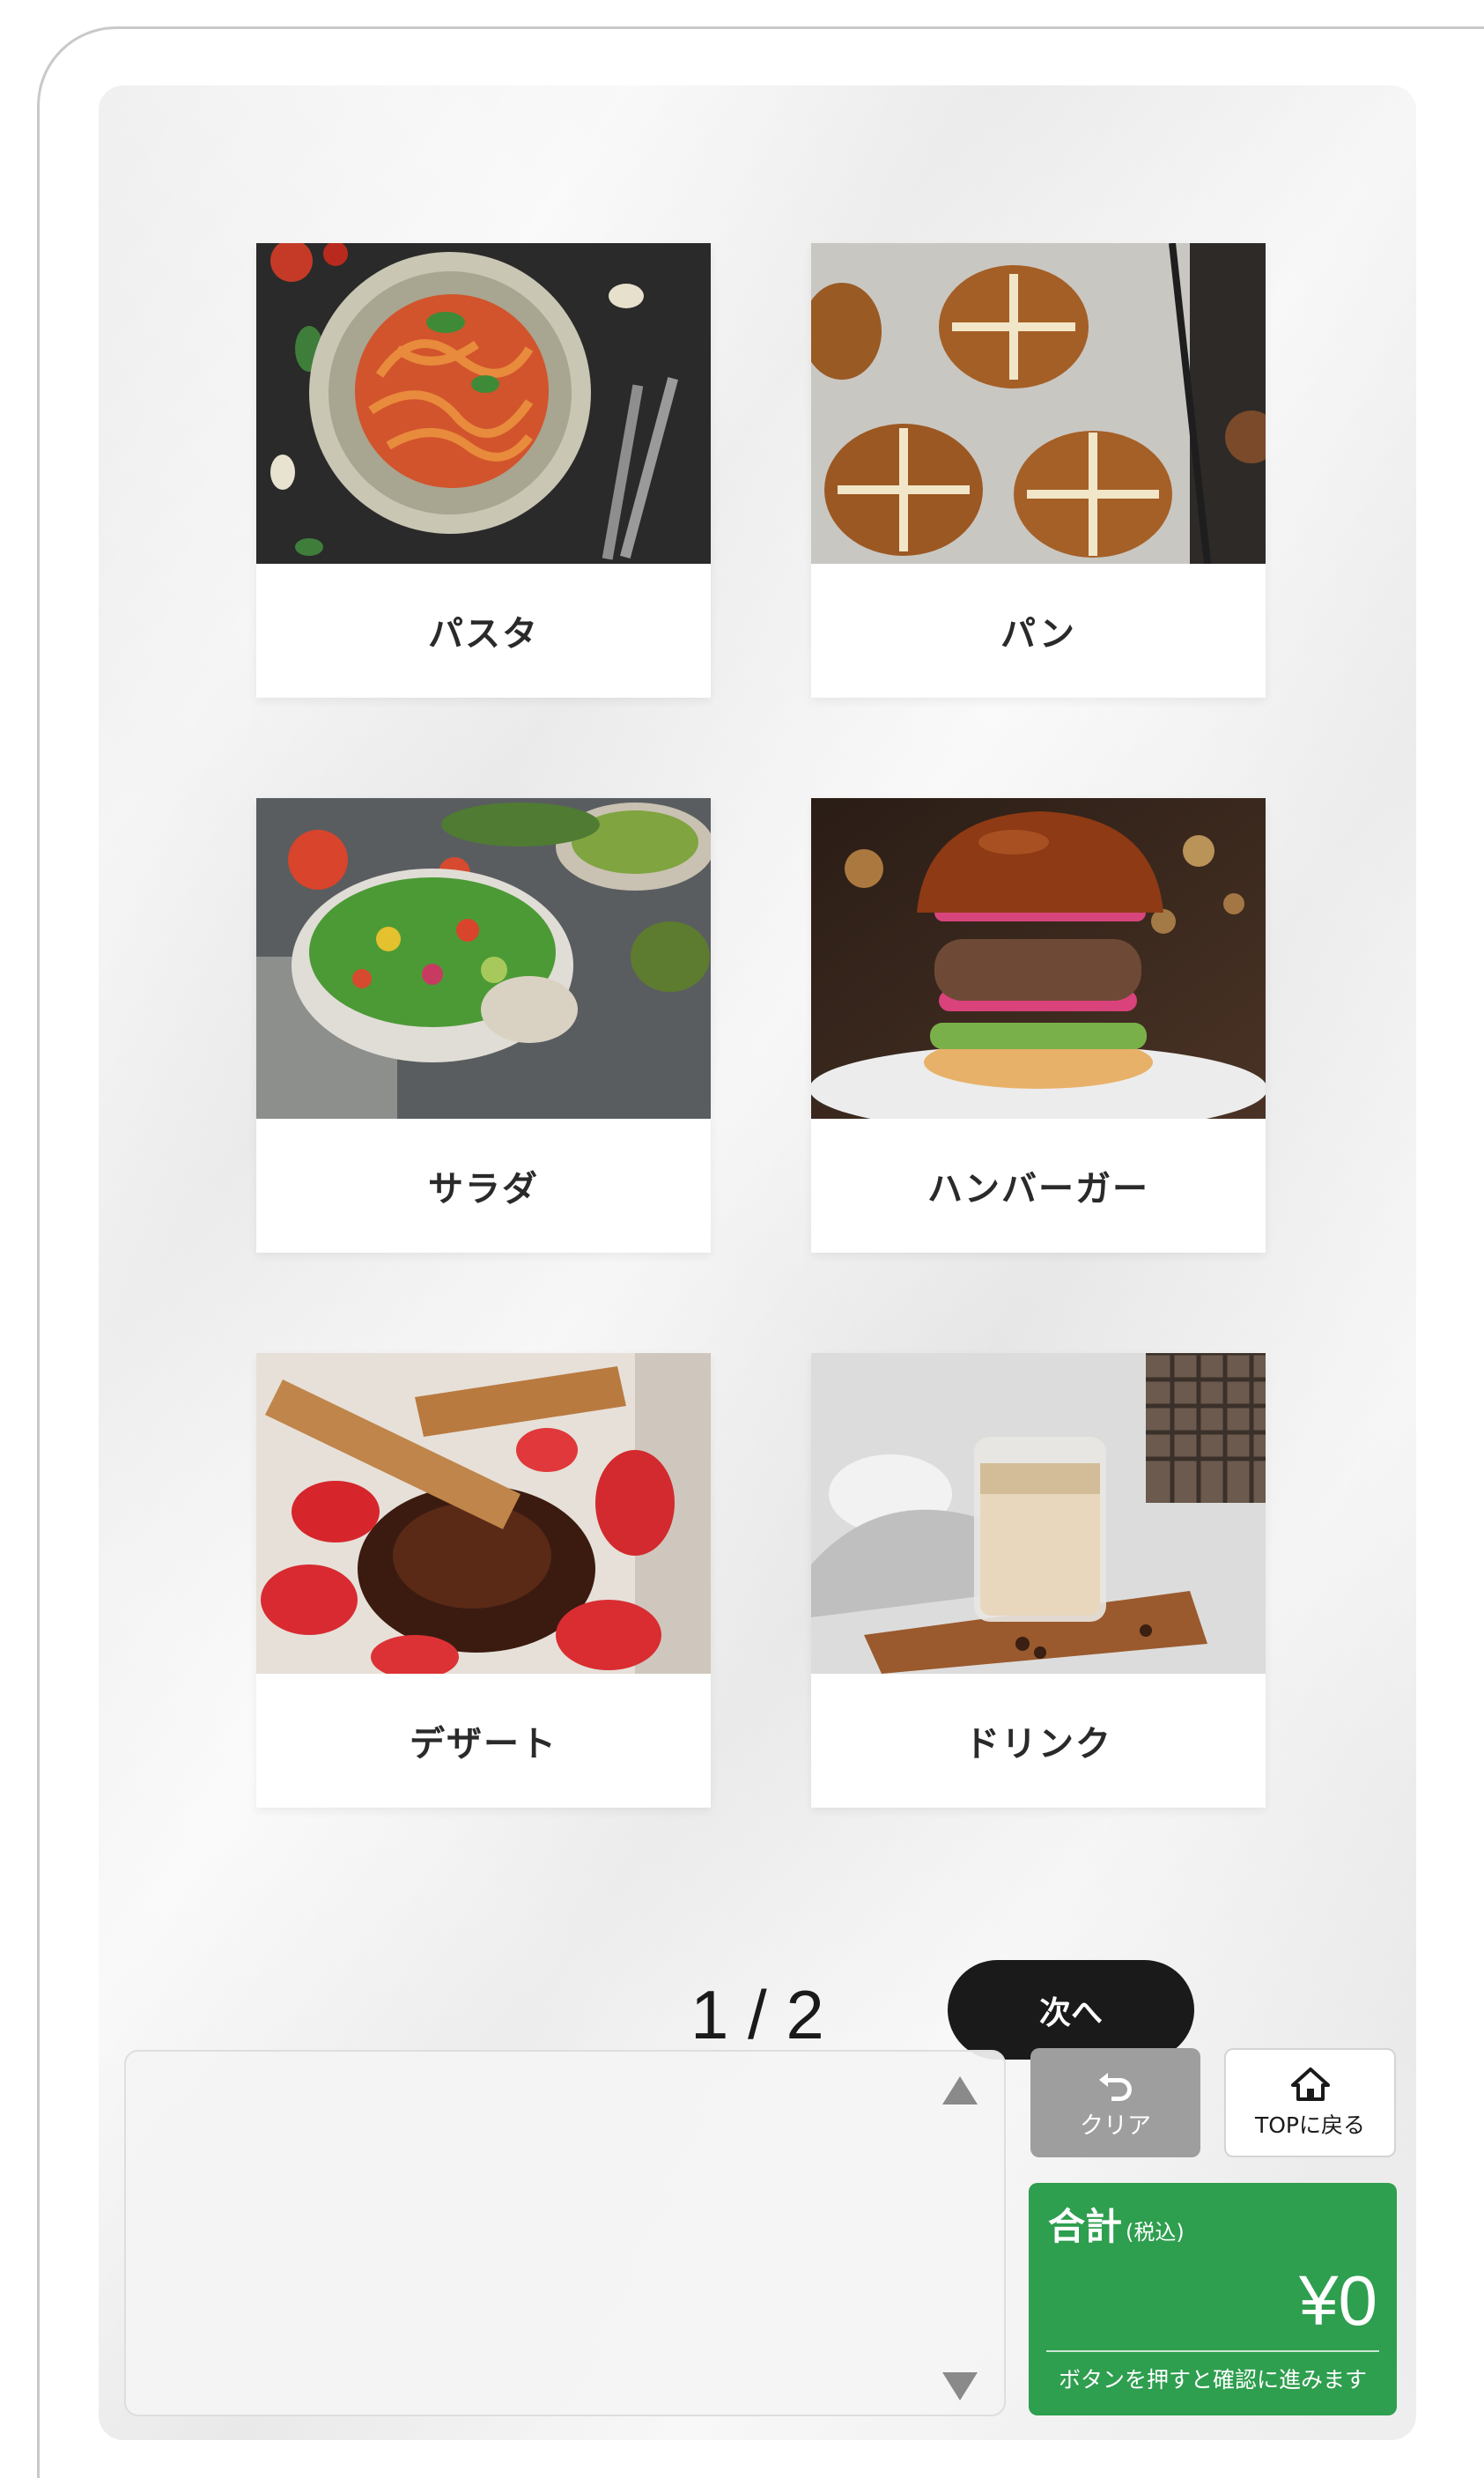  I want to click on next-button: 次へ, so click(1071, 2010).